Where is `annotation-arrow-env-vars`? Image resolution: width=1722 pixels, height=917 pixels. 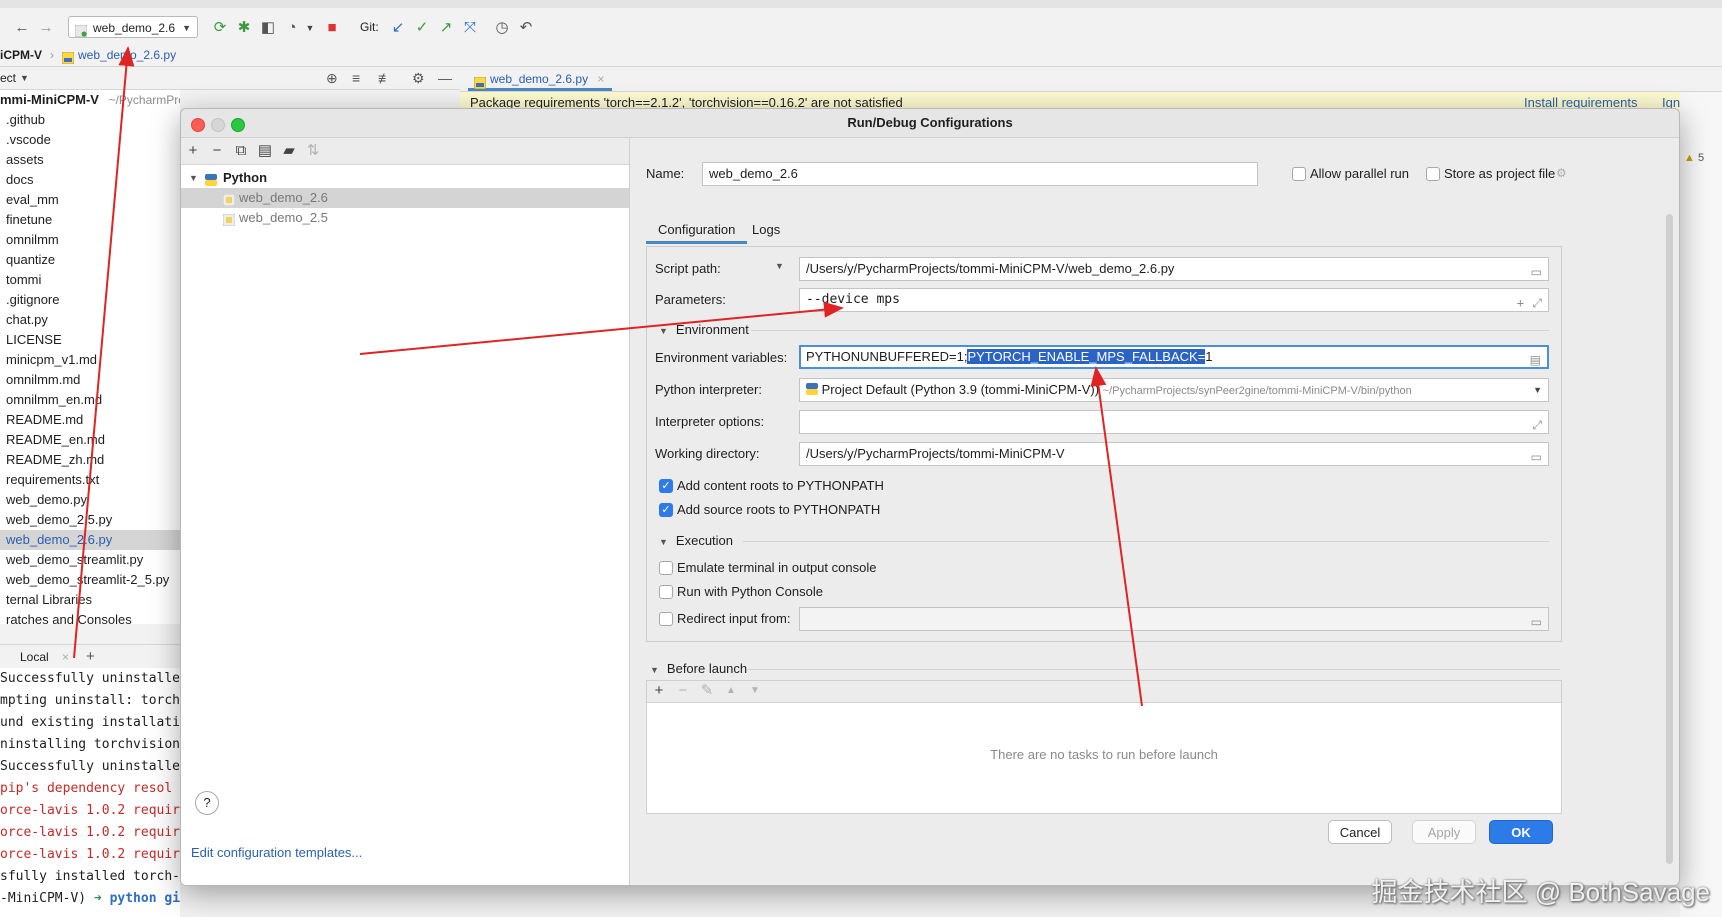 annotation-arrow-env-vars is located at coordinates (1116, 536).